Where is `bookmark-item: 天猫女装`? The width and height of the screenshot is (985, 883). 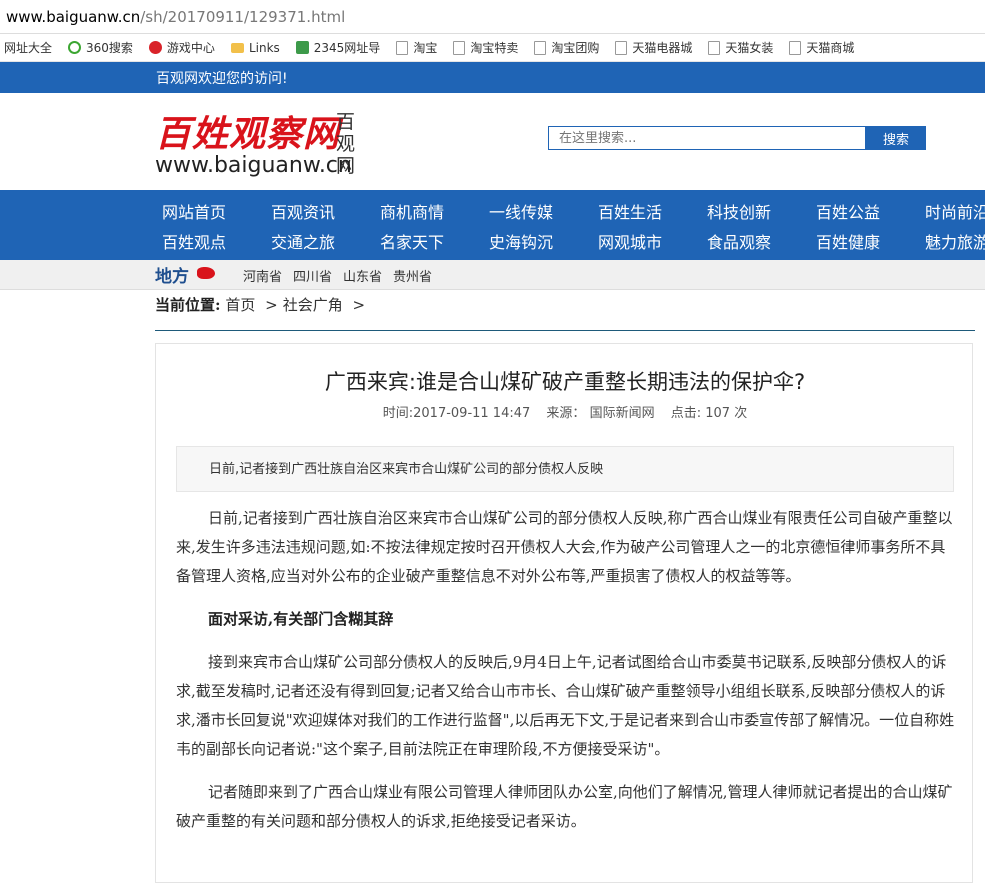
bookmark-item: 天猫女装 is located at coordinates (740, 47).